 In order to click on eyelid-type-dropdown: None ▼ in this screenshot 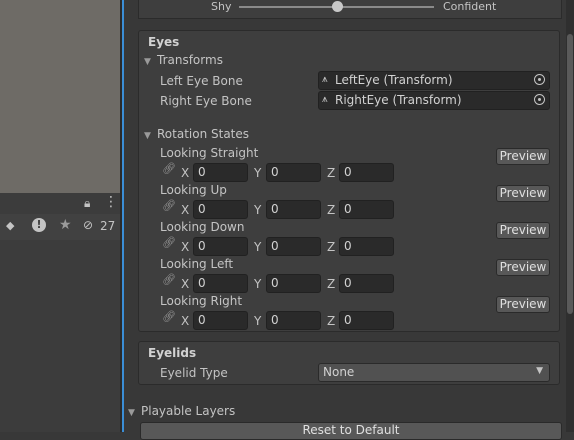, I will do `click(434, 372)`.